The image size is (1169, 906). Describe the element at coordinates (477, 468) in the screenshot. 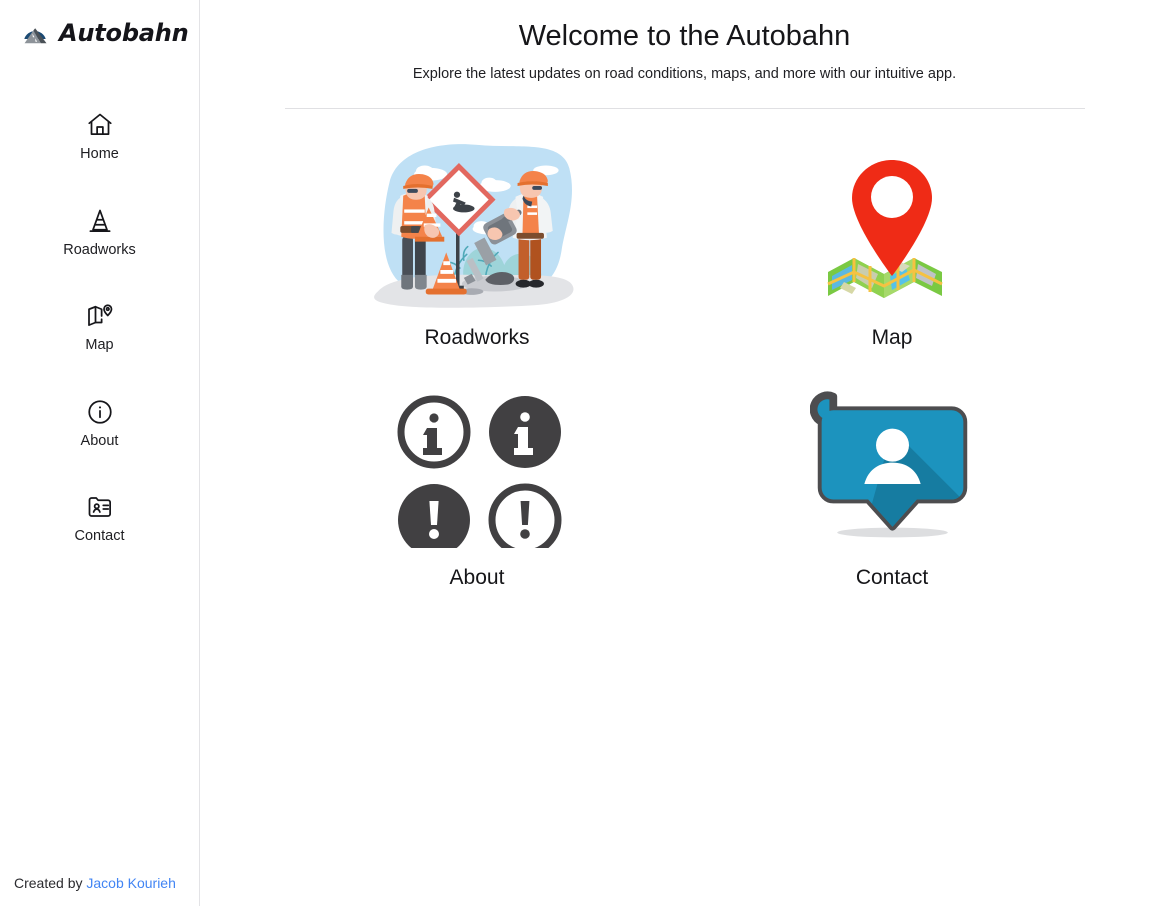

I see `info-icons-illustration-icon` at that location.